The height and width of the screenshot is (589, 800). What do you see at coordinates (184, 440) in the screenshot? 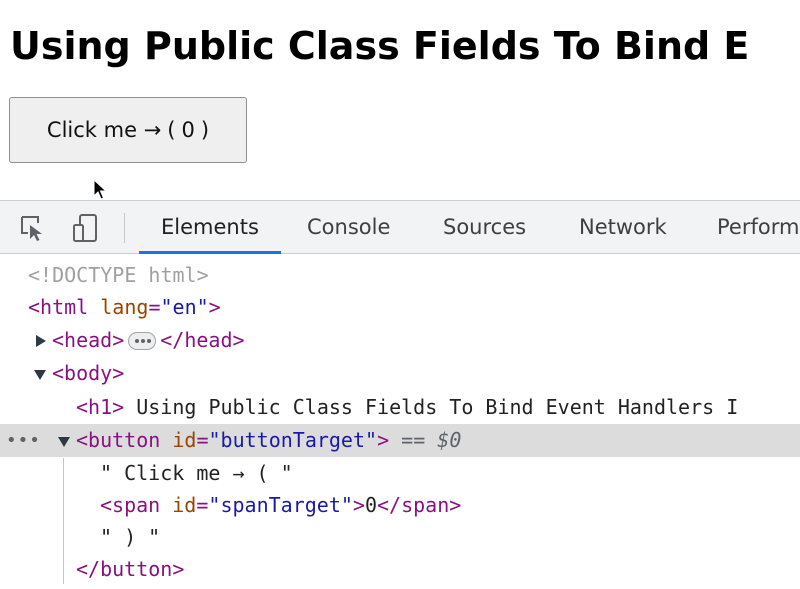
I see `button-attr-name: id` at bounding box center [184, 440].